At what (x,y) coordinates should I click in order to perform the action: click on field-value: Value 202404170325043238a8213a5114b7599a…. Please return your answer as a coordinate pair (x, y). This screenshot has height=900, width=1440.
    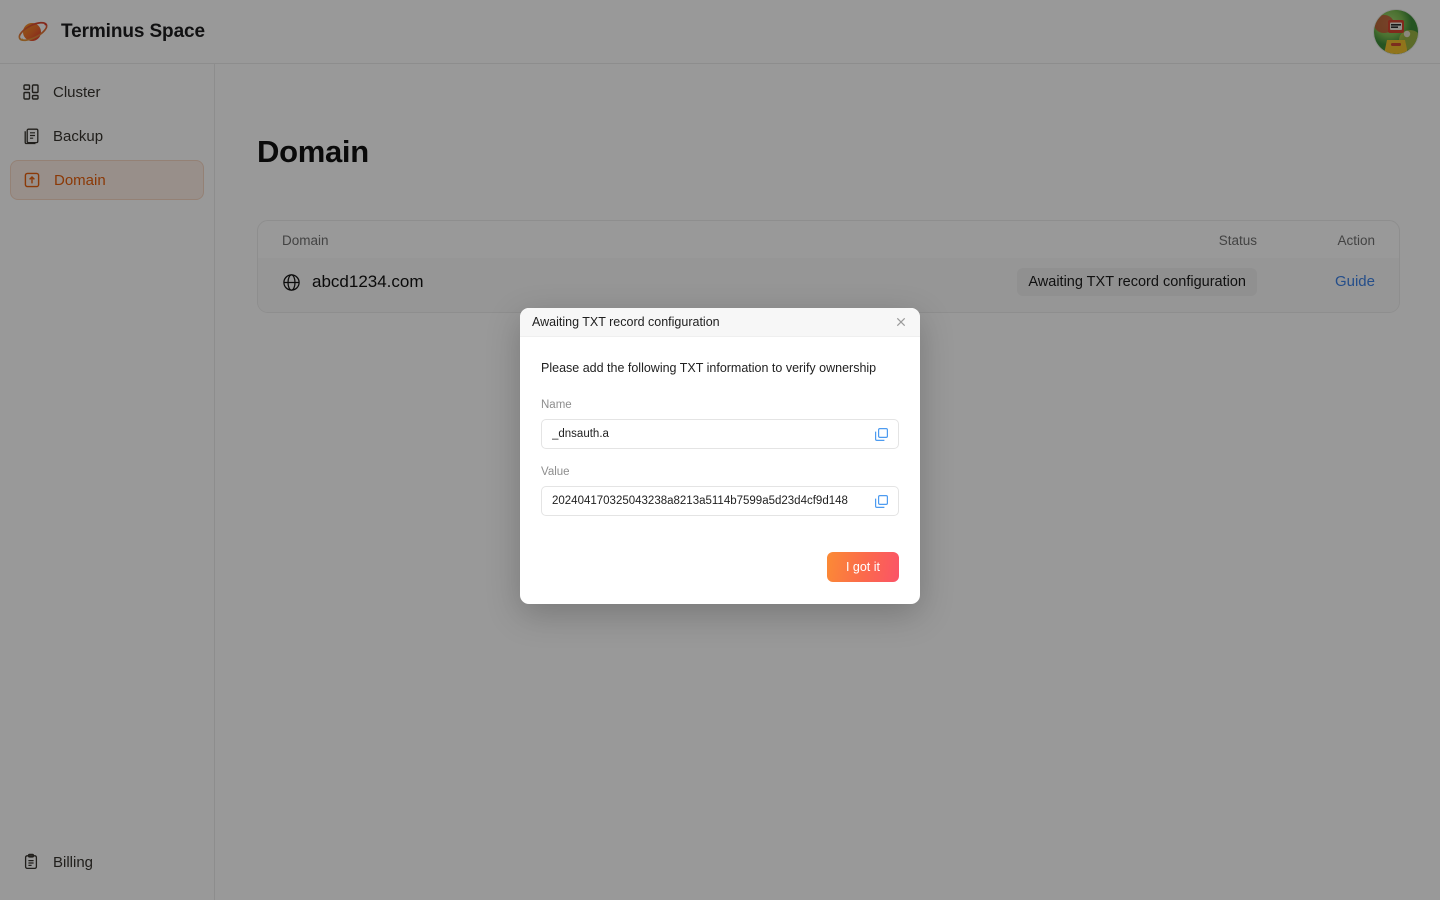
    Looking at the image, I should click on (720, 491).